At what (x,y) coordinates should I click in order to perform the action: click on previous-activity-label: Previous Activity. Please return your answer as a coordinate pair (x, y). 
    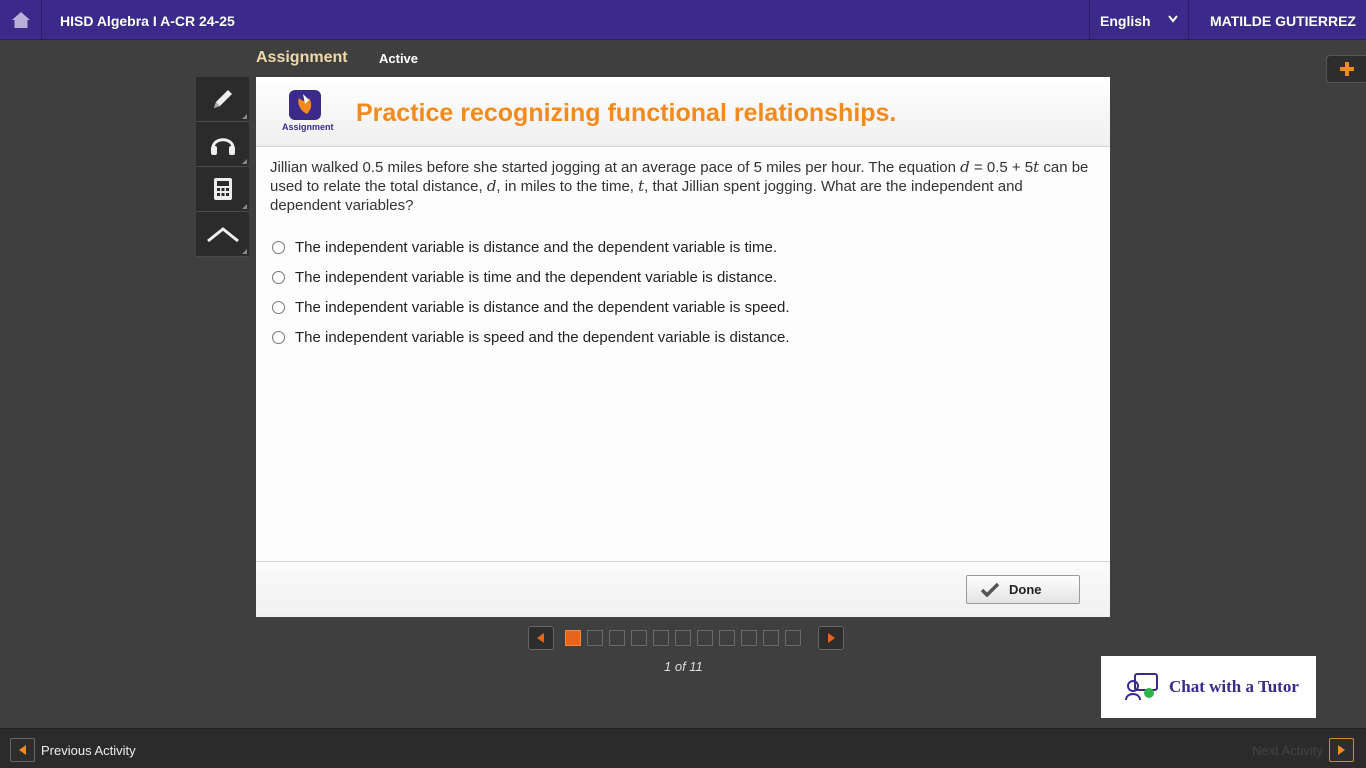
    Looking at the image, I should click on (88, 750).